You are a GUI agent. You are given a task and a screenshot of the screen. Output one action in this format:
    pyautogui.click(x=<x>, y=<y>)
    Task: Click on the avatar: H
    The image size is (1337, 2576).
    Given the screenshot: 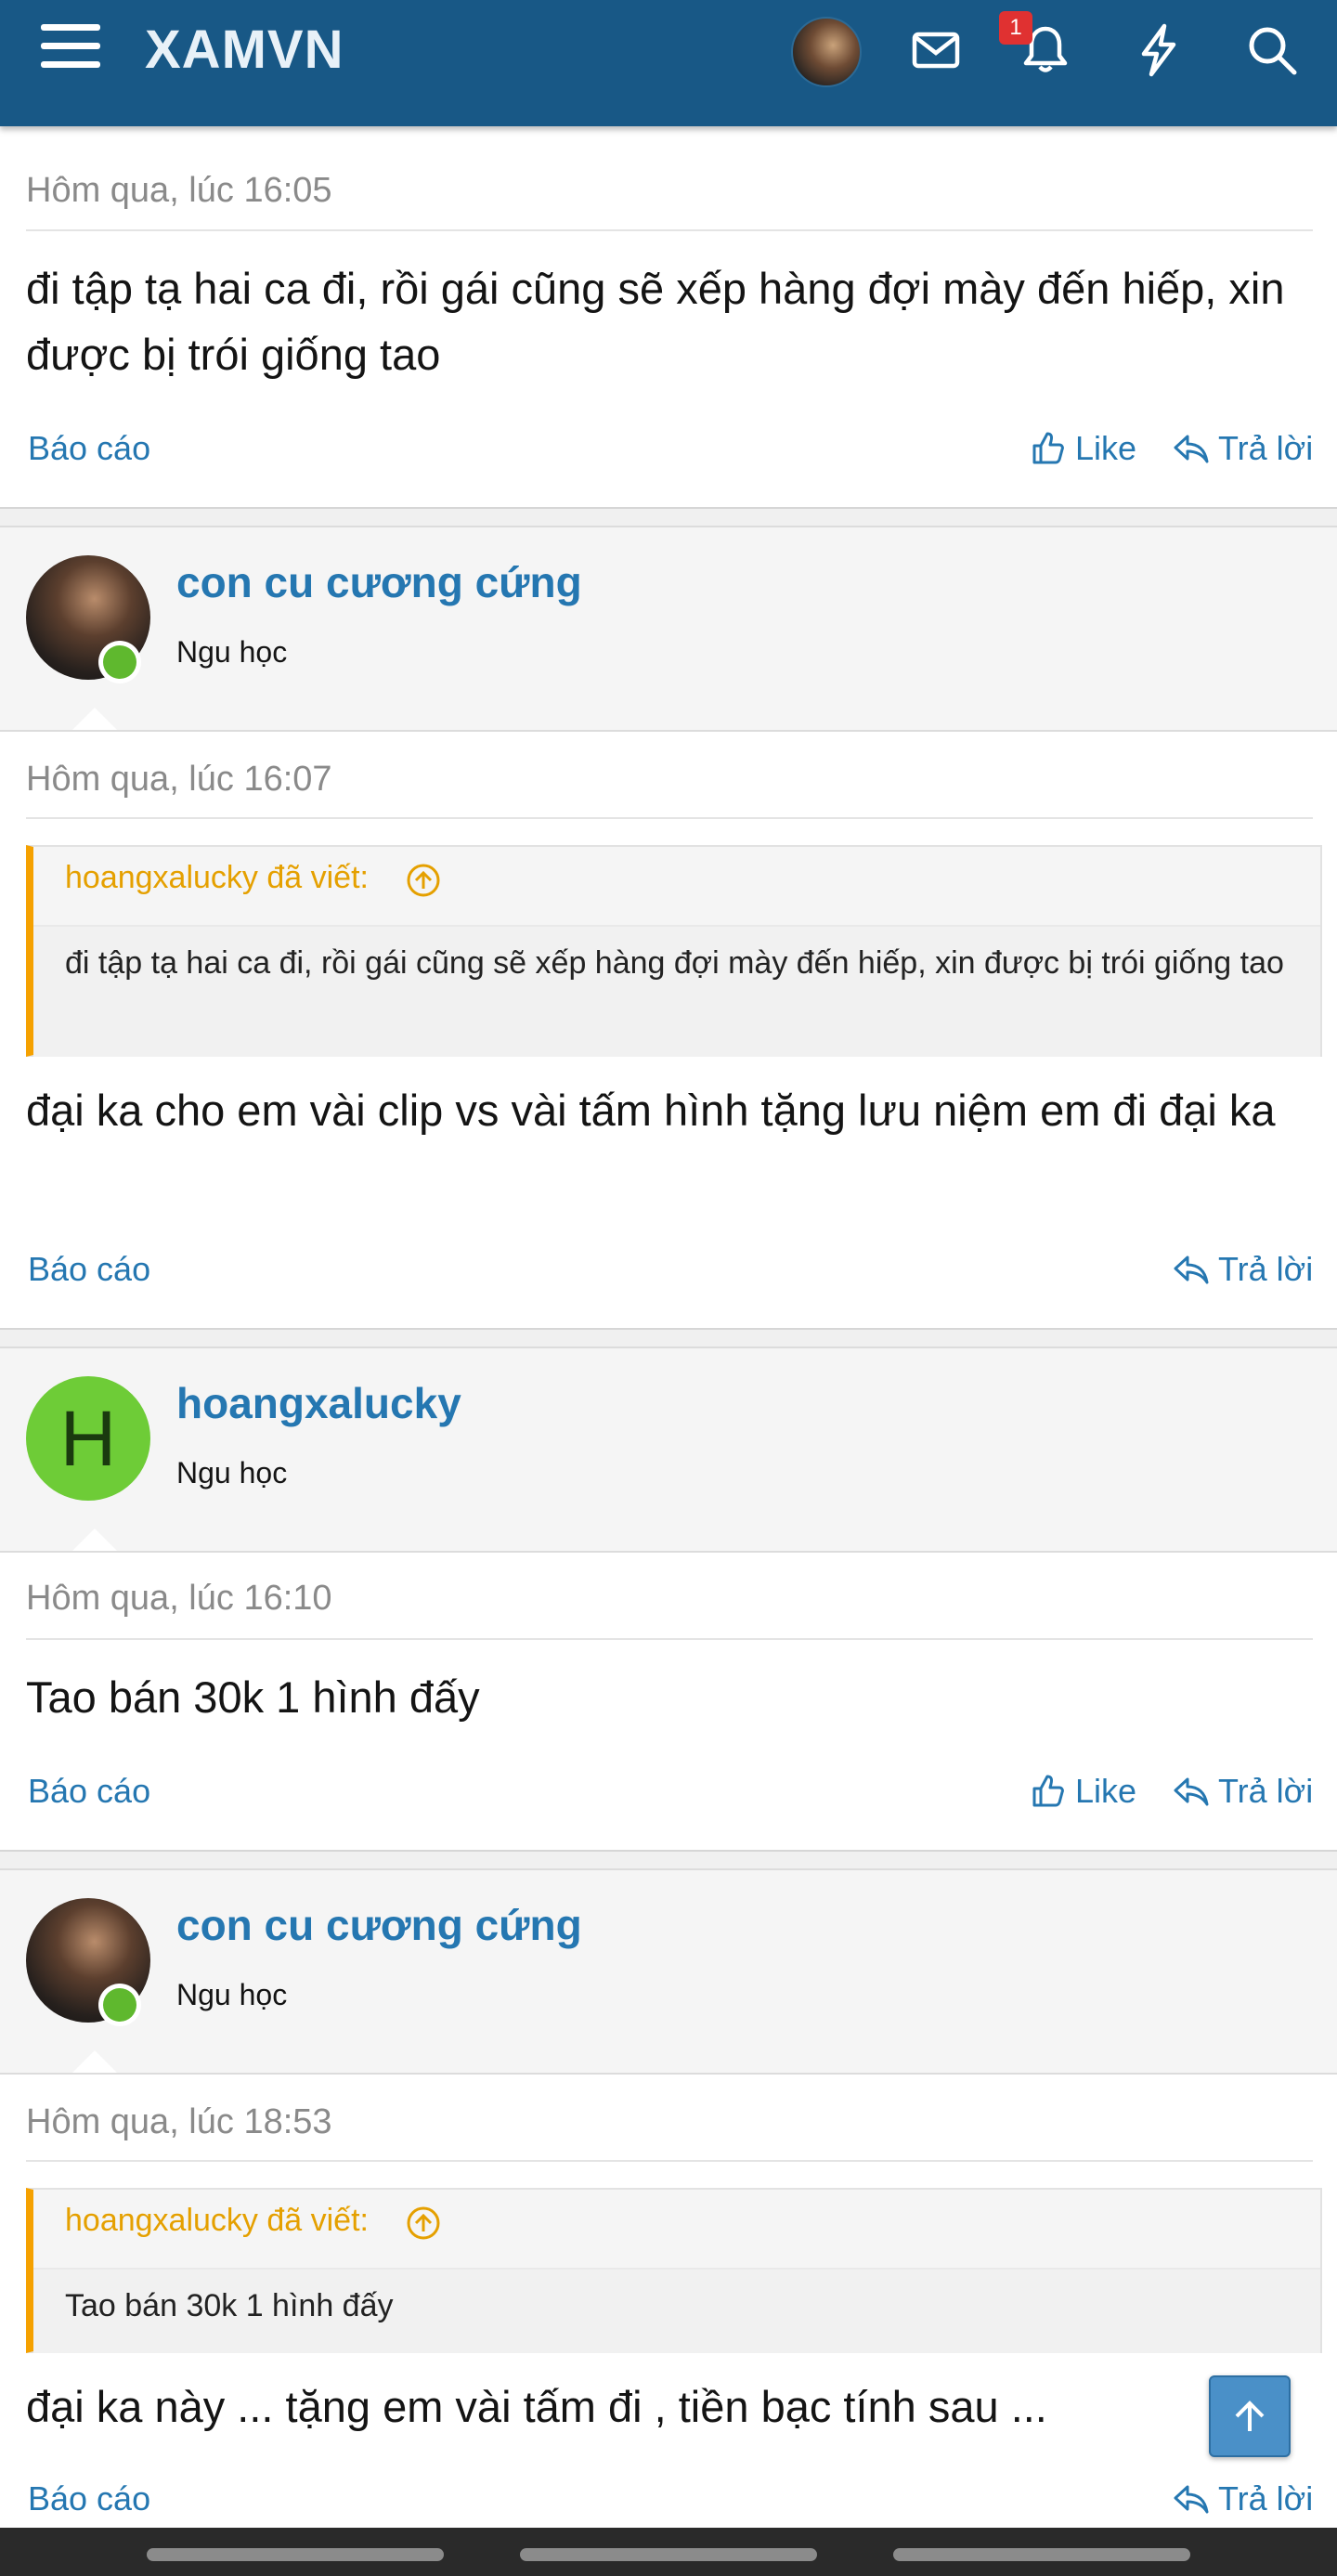 What is the action you would take?
    pyautogui.click(x=88, y=1438)
    